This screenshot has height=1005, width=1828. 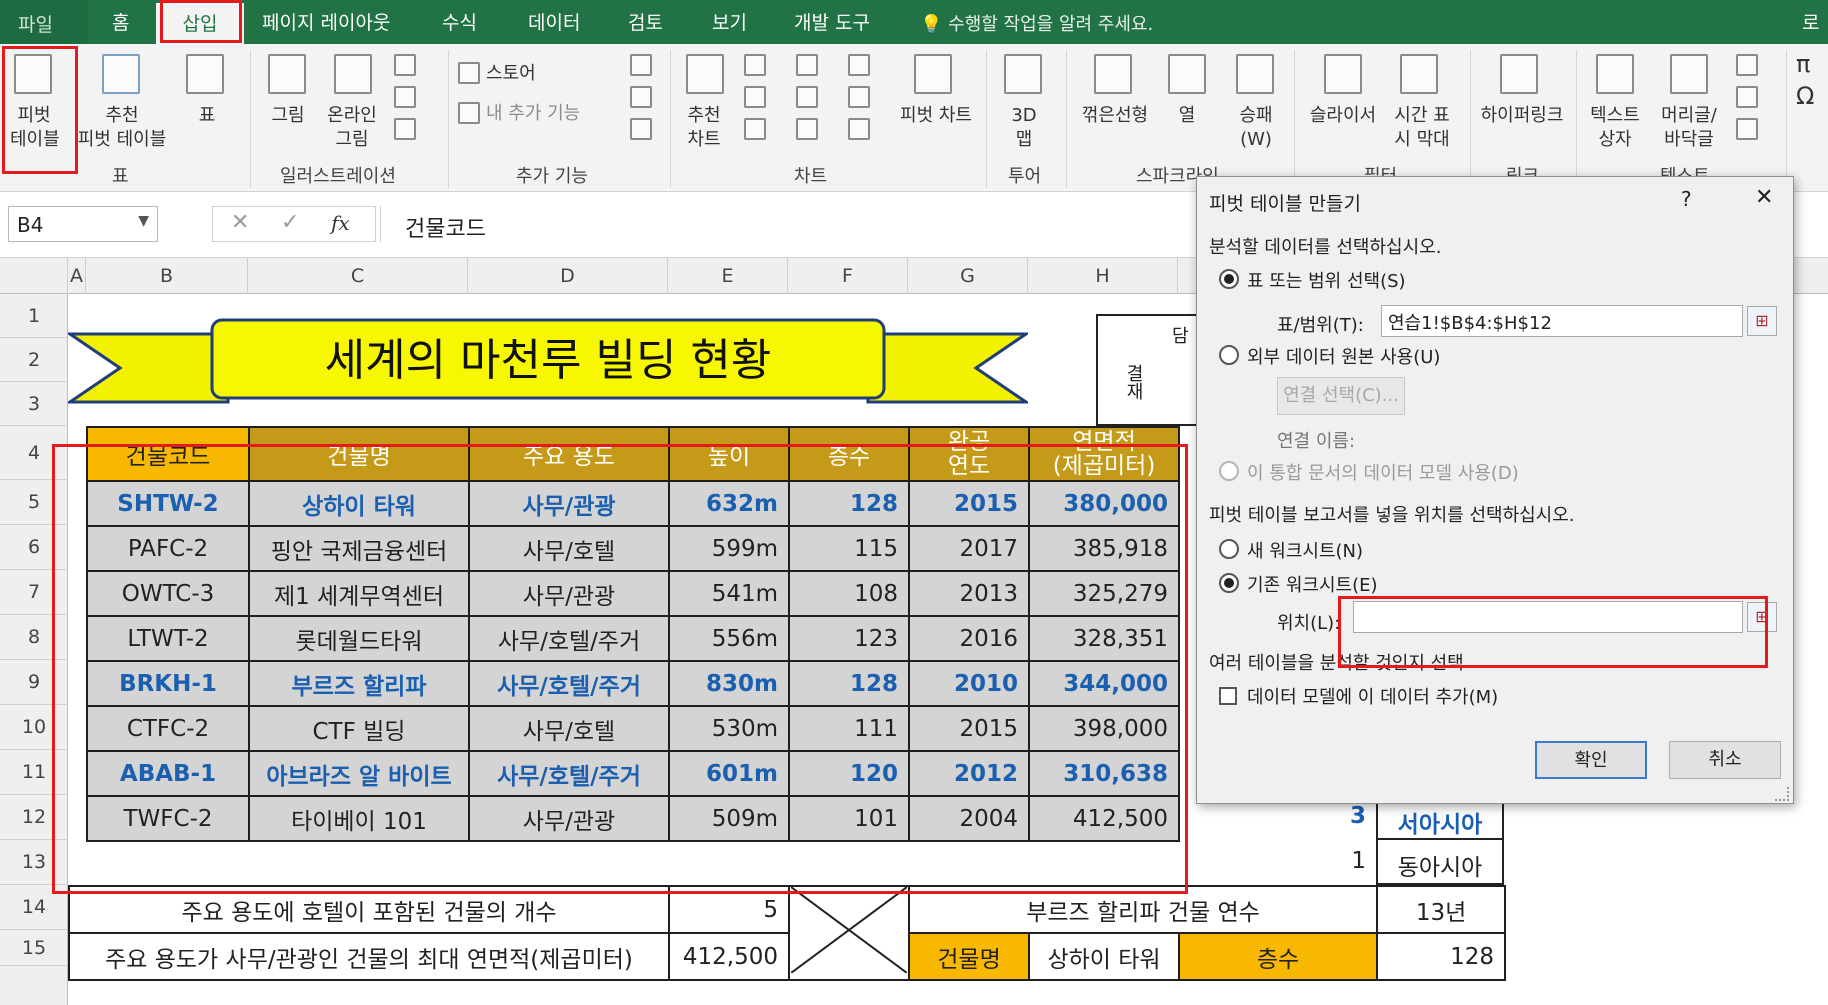 I want to click on hierarchy-chart-icon, so click(x=807, y=65).